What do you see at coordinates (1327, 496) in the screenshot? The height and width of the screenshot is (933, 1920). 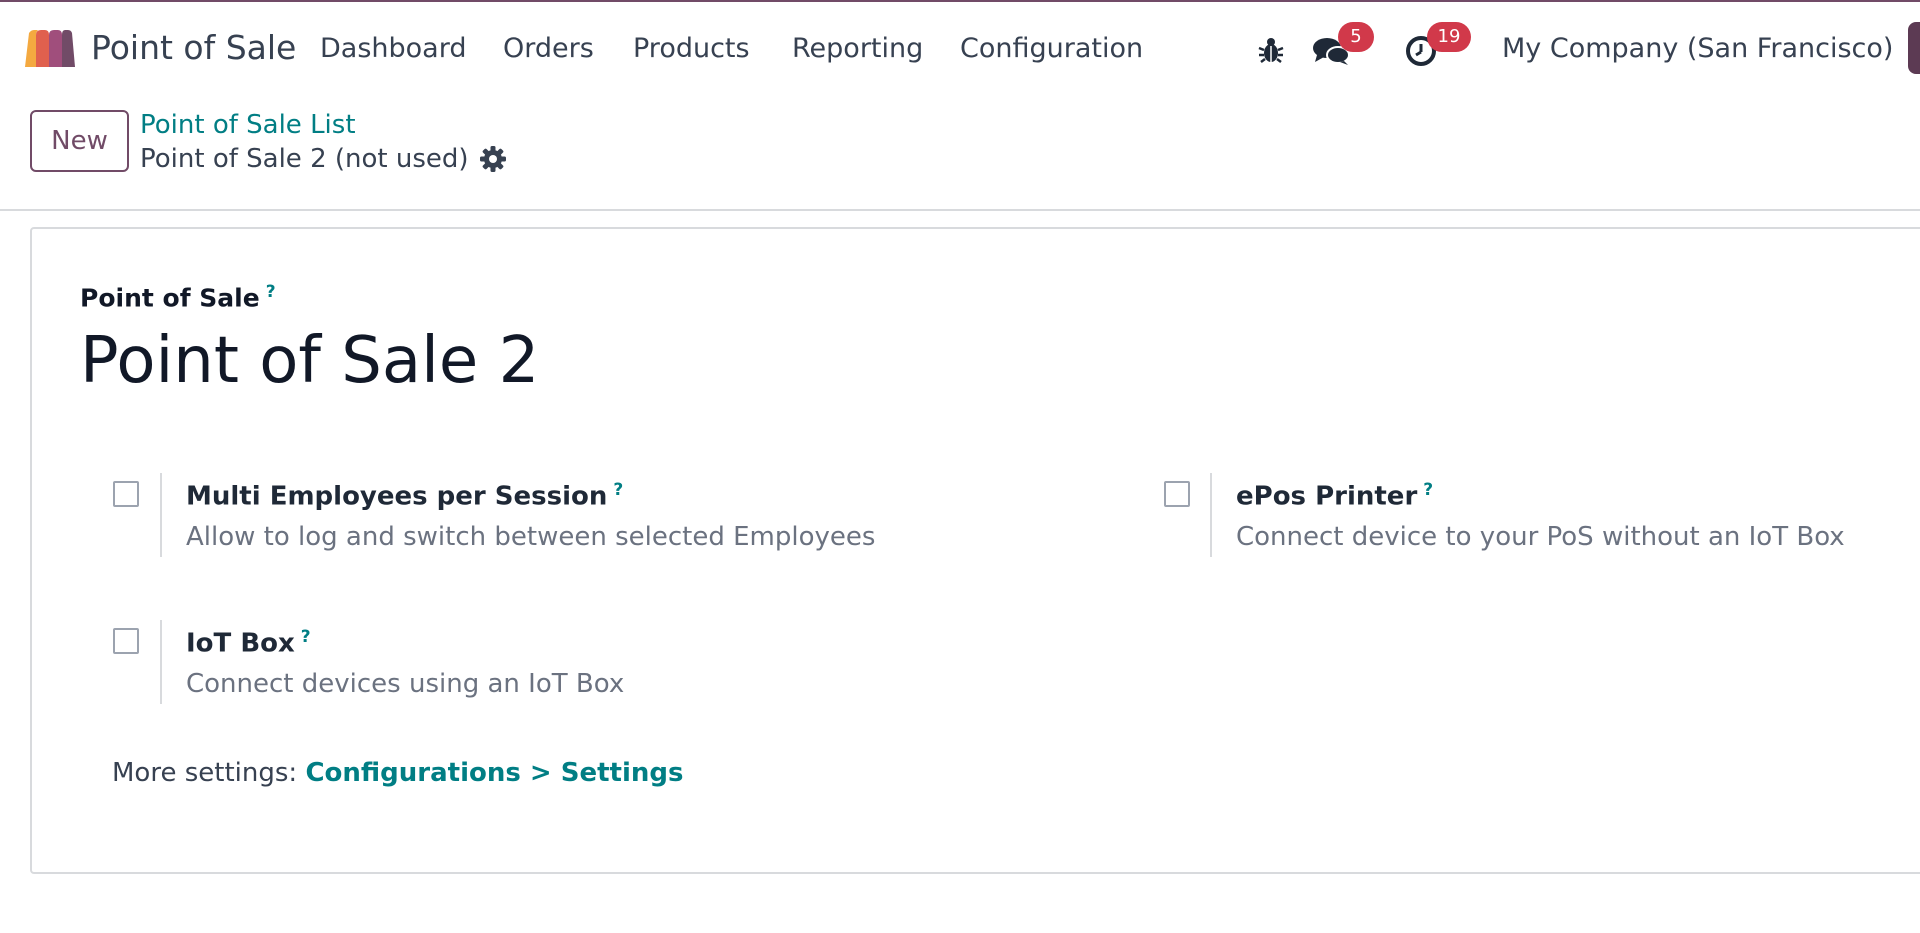 I see `setting-title-text: ePos Printer` at bounding box center [1327, 496].